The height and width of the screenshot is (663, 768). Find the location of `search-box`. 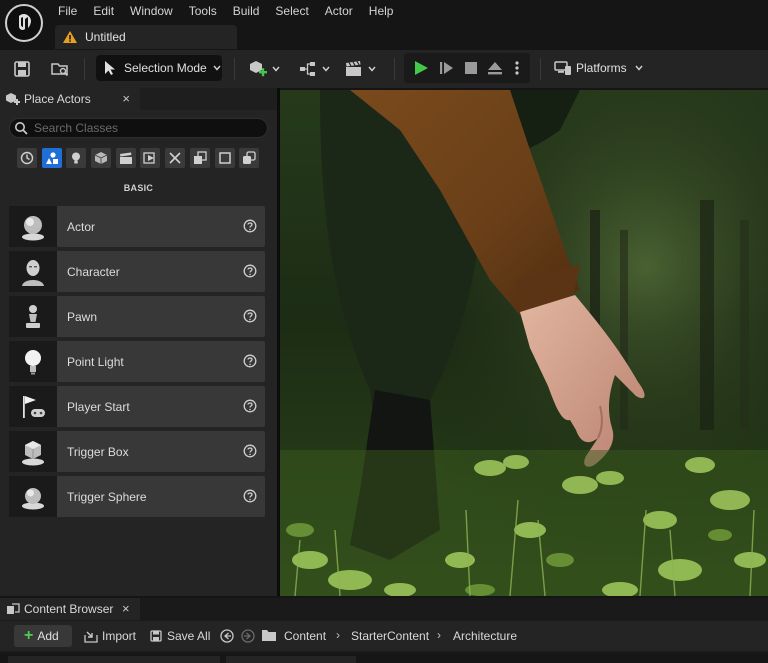

search-box is located at coordinates (138, 128).